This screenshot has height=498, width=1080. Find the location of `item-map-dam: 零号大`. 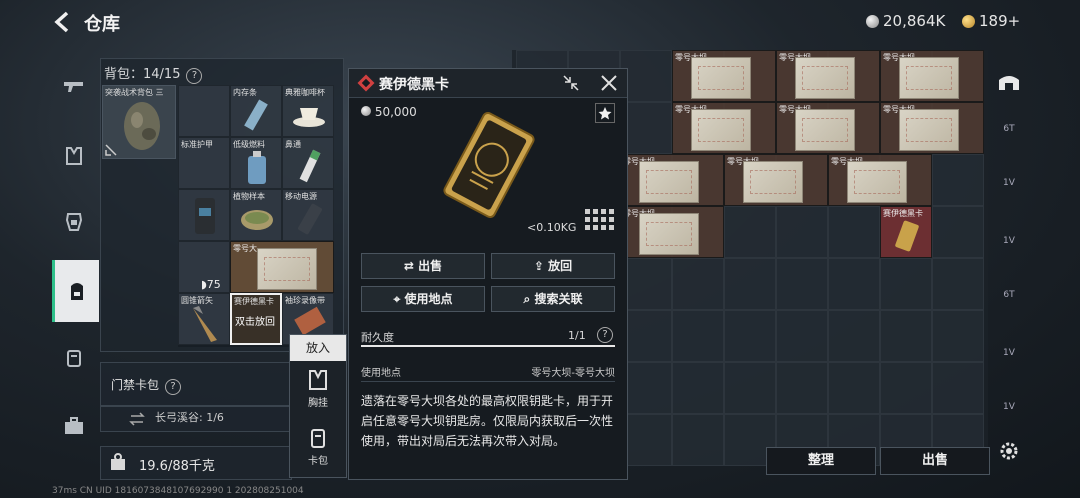

item-map-dam: 零号大 is located at coordinates (282, 267).